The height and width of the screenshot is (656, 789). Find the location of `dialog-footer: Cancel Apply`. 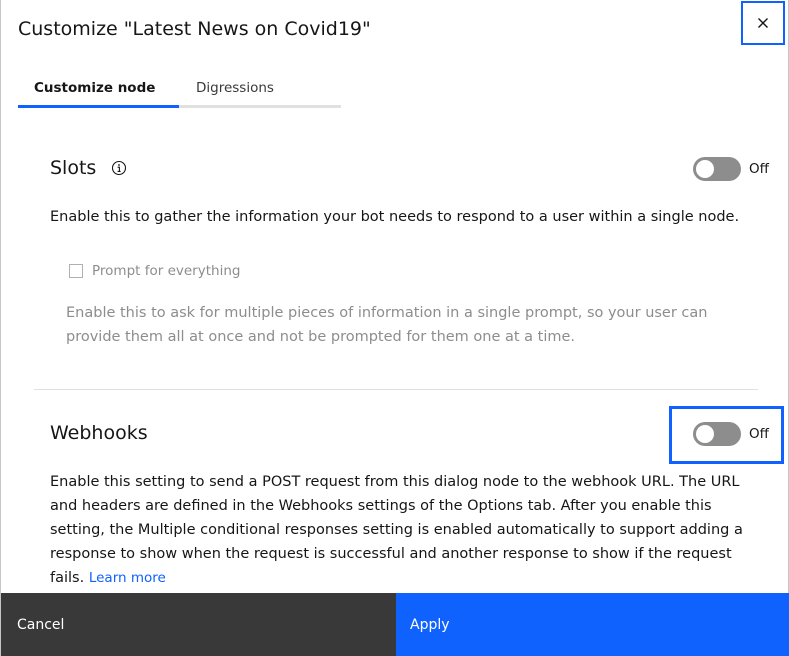

dialog-footer: Cancel Apply is located at coordinates (395, 624).